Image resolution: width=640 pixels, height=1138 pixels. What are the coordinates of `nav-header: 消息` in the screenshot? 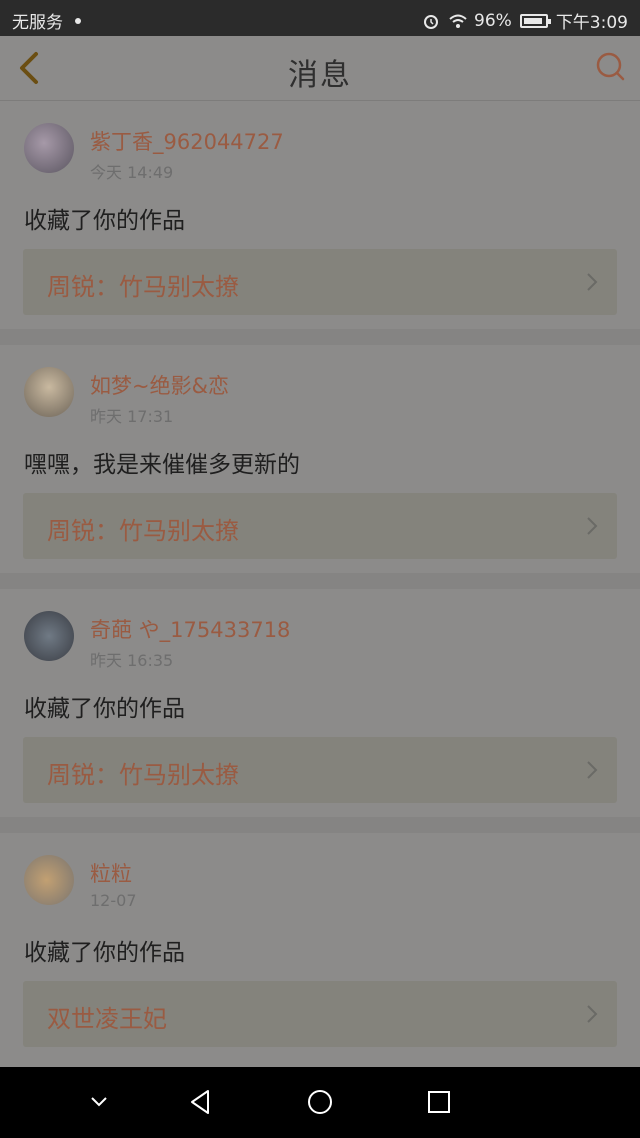 It's located at (320, 68).